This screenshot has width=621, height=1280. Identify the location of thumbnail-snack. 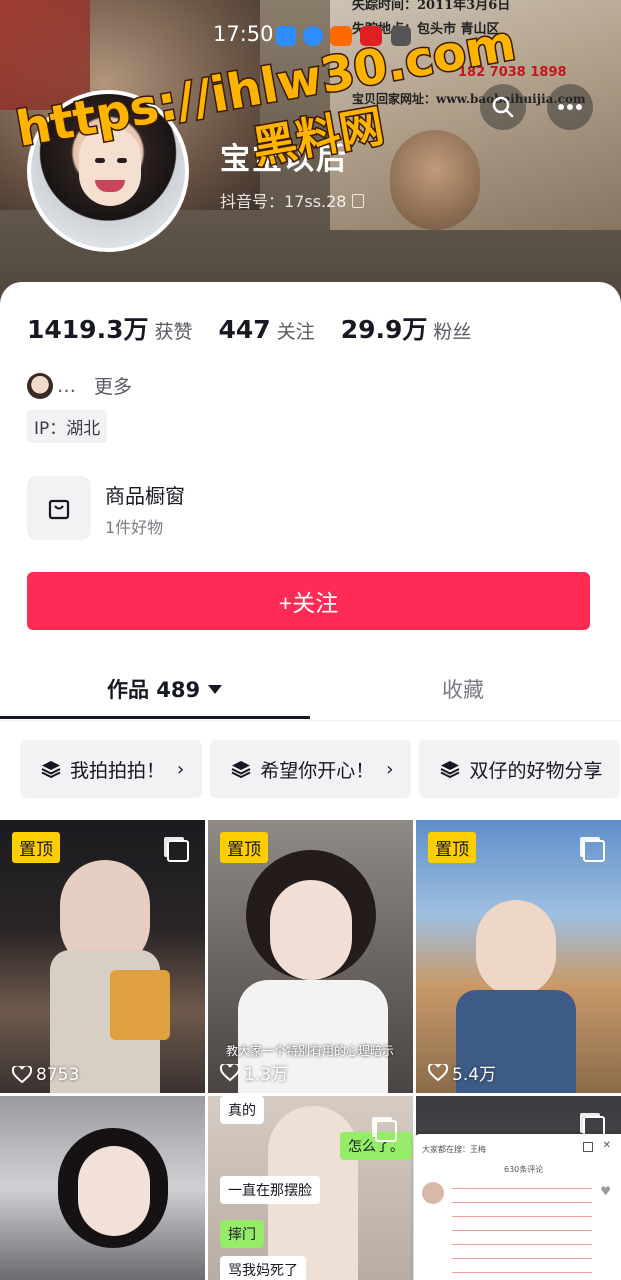
(140, 1005).